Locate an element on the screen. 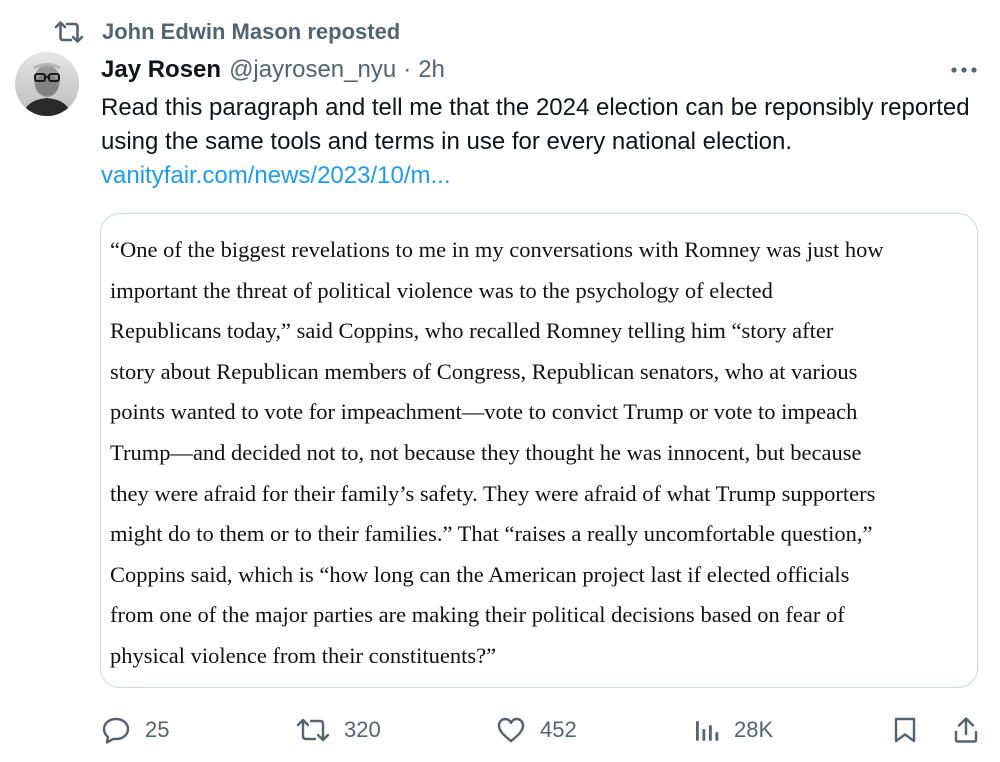  repost-button: 320 is located at coordinates (338, 730).